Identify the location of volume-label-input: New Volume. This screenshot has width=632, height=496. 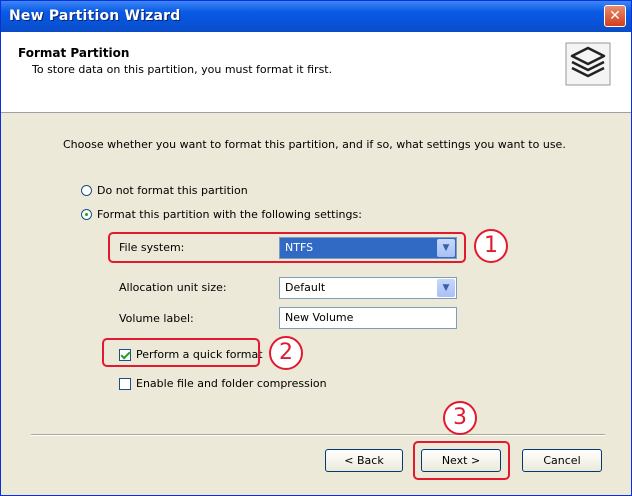
(368, 318).